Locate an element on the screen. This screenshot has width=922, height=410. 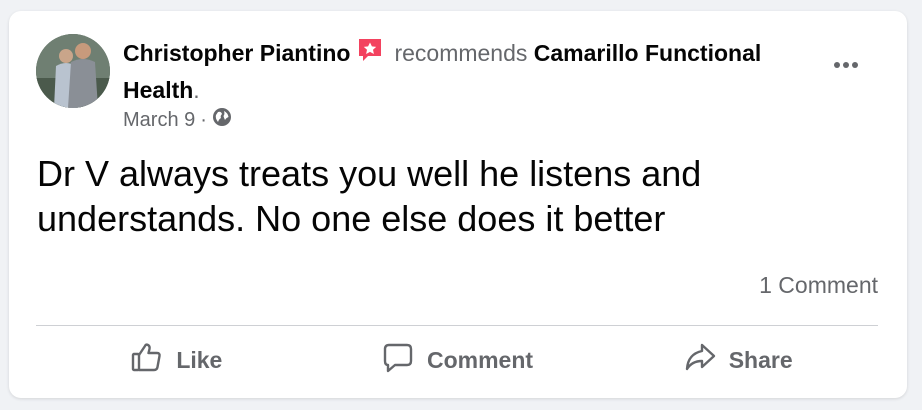
like-label: Like is located at coordinates (199, 359).